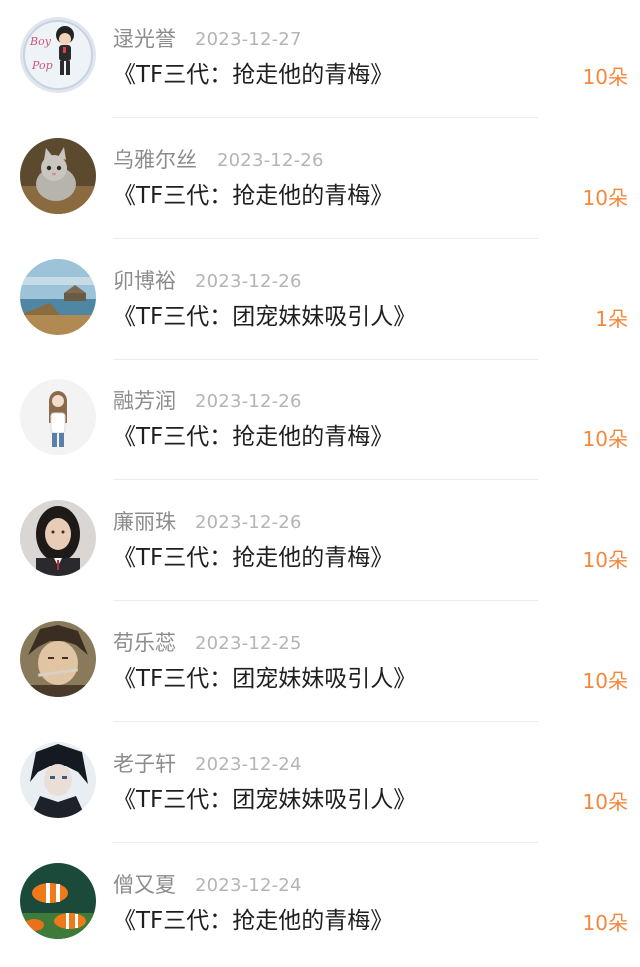 Image resolution: width=640 pixels, height=967 pixels. I want to click on list-item: 苟乐蕊 2023-12-25 《TF三代：团宠妹妹吸引人》 10朵, so click(320, 664).